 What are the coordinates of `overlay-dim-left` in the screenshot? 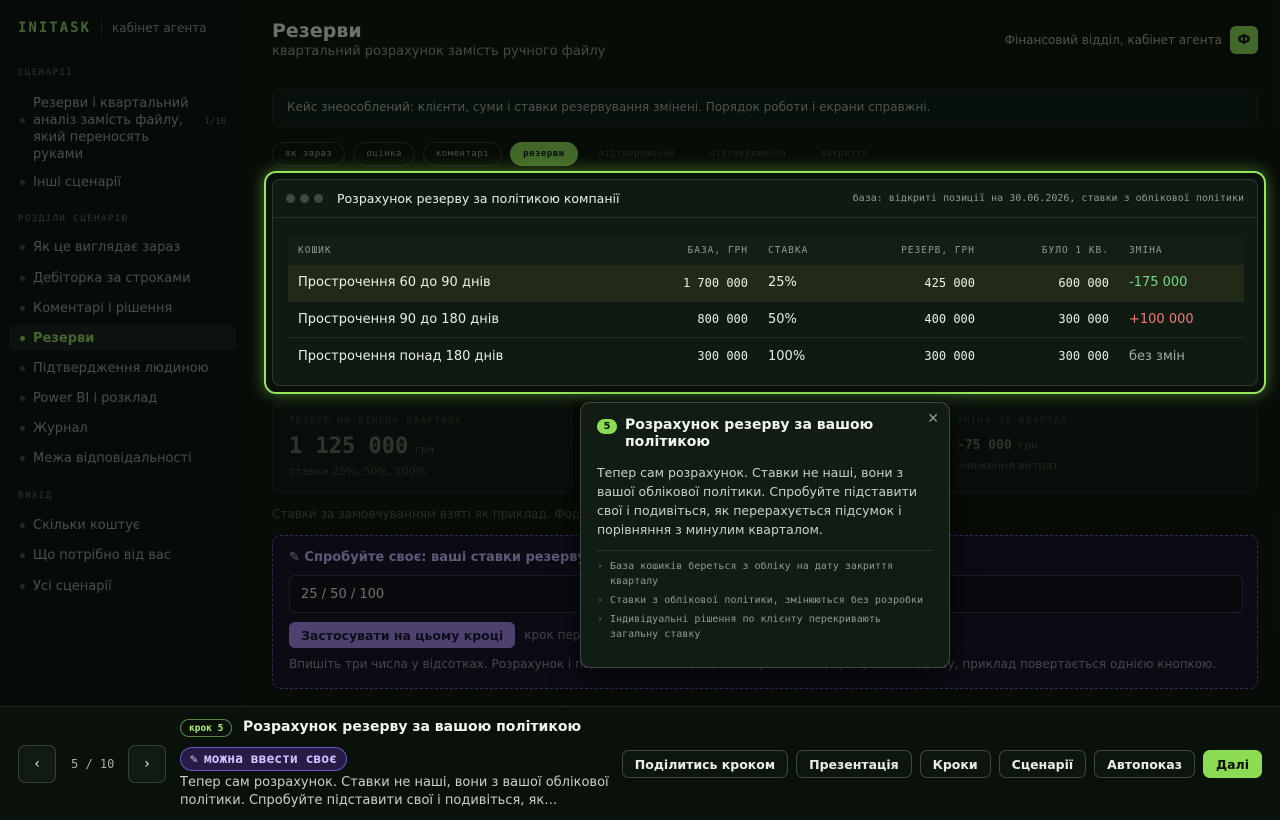 It's located at (255, 282).